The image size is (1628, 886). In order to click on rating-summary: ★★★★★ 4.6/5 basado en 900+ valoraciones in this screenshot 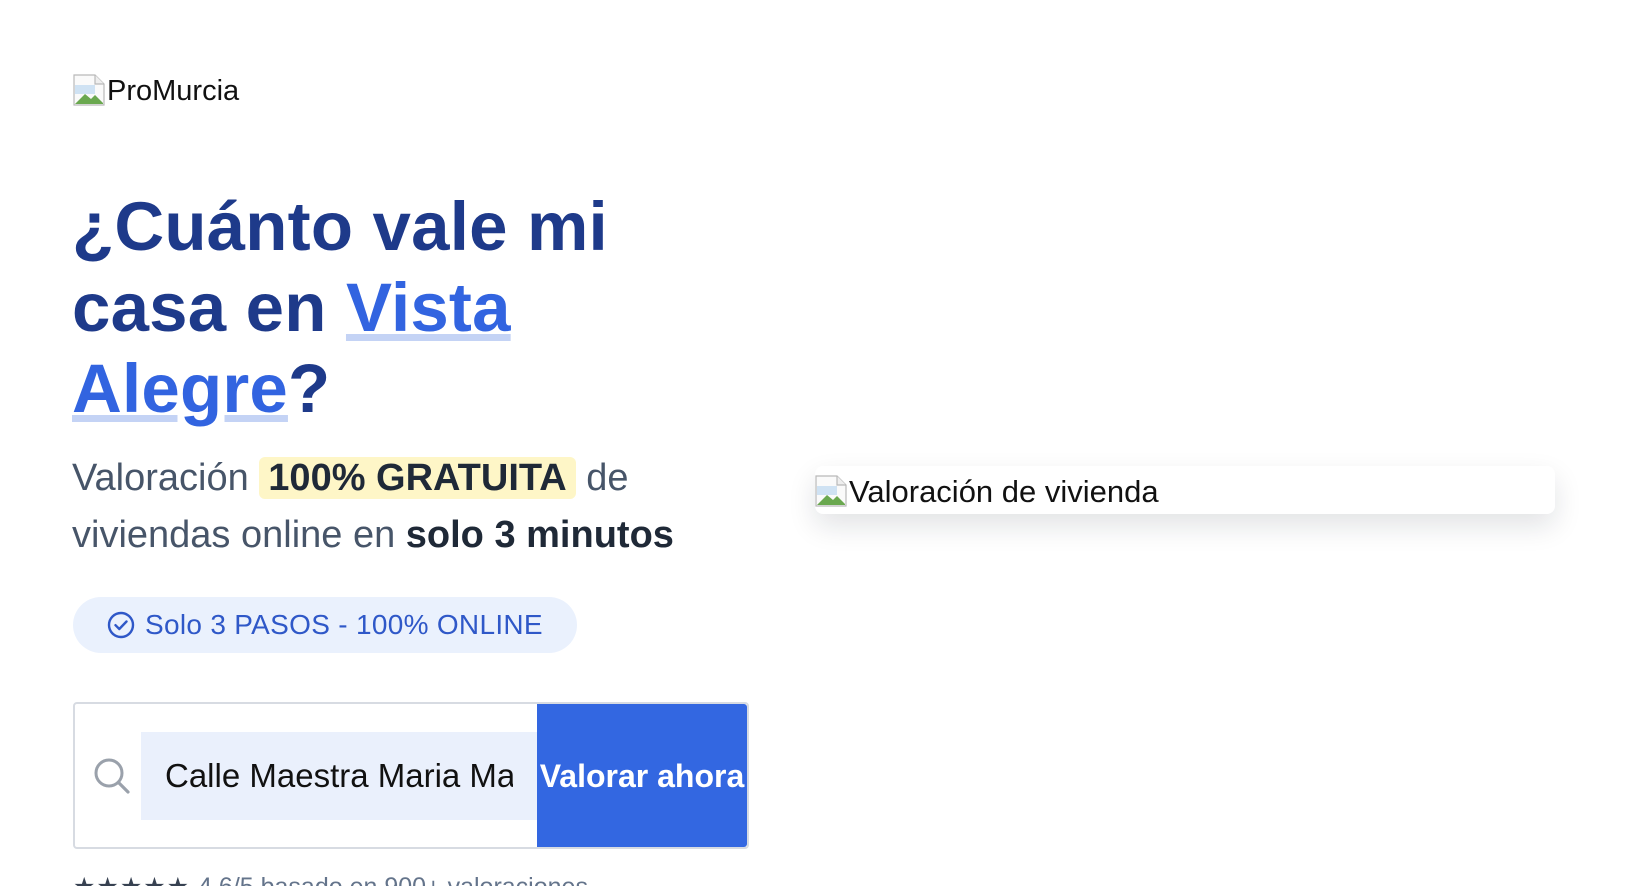, I will do `click(330, 879)`.